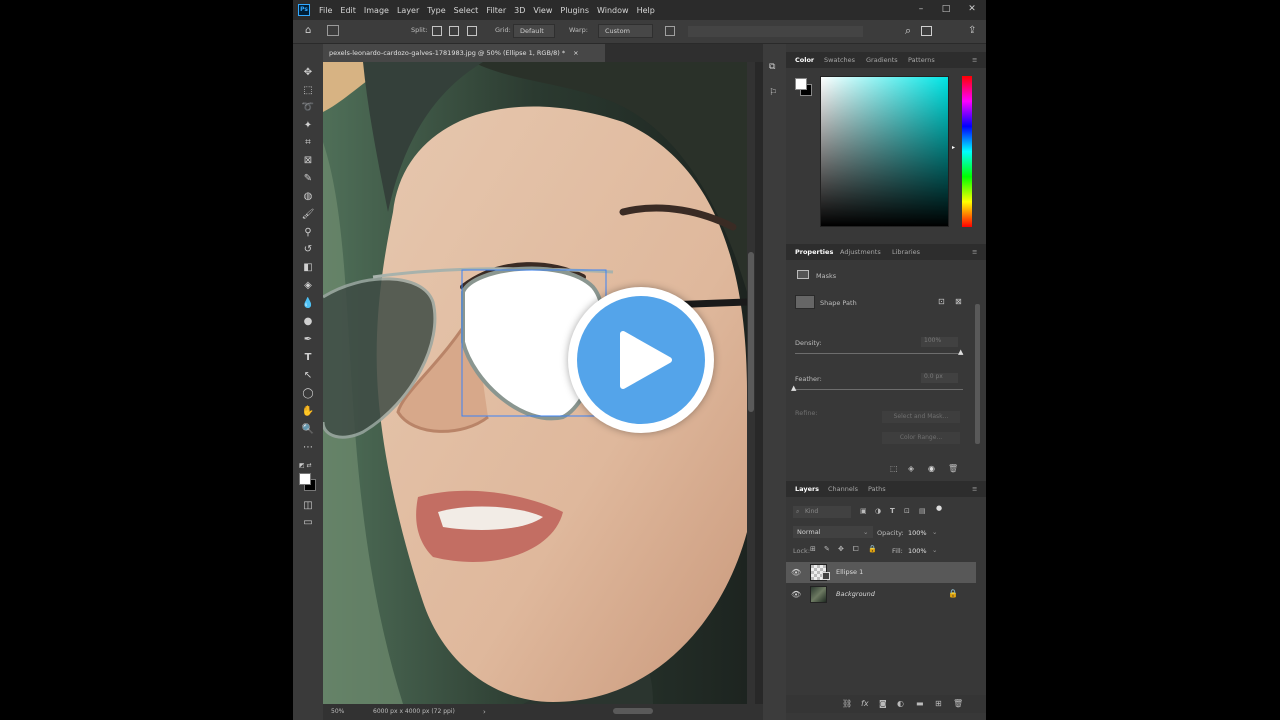 The height and width of the screenshot is (720, 1280). Describe the element at coordinates (793, 388) in the screenshot. I see `feather-slider-thumb: ▲` at that location.